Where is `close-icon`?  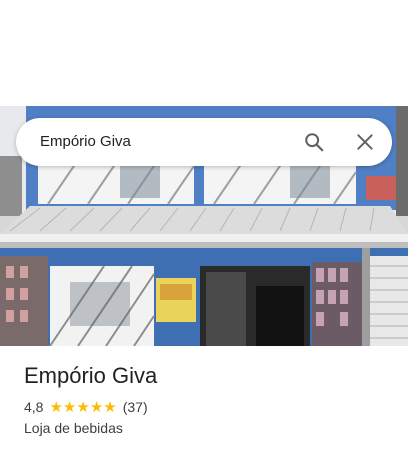 close-icon is located at coordinates (365, 142).